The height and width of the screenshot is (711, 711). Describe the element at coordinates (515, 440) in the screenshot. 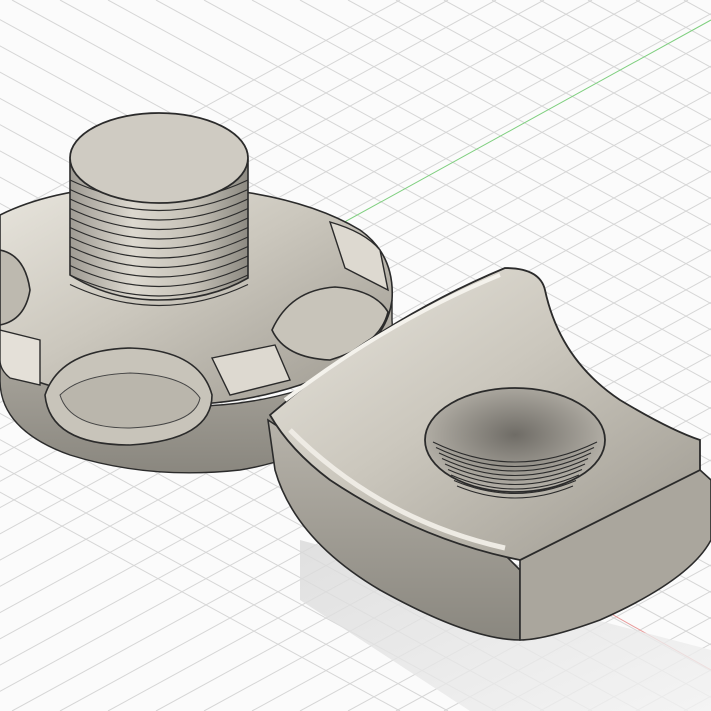

I see `saddle-threaded-hole` at that location.